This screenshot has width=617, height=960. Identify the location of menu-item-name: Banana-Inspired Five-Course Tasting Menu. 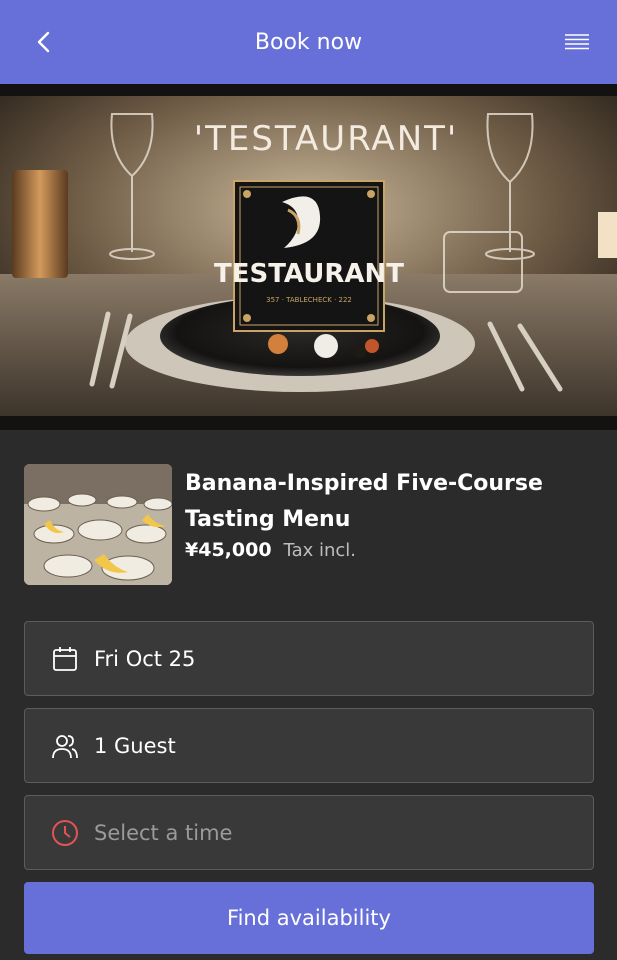
(364, 501).